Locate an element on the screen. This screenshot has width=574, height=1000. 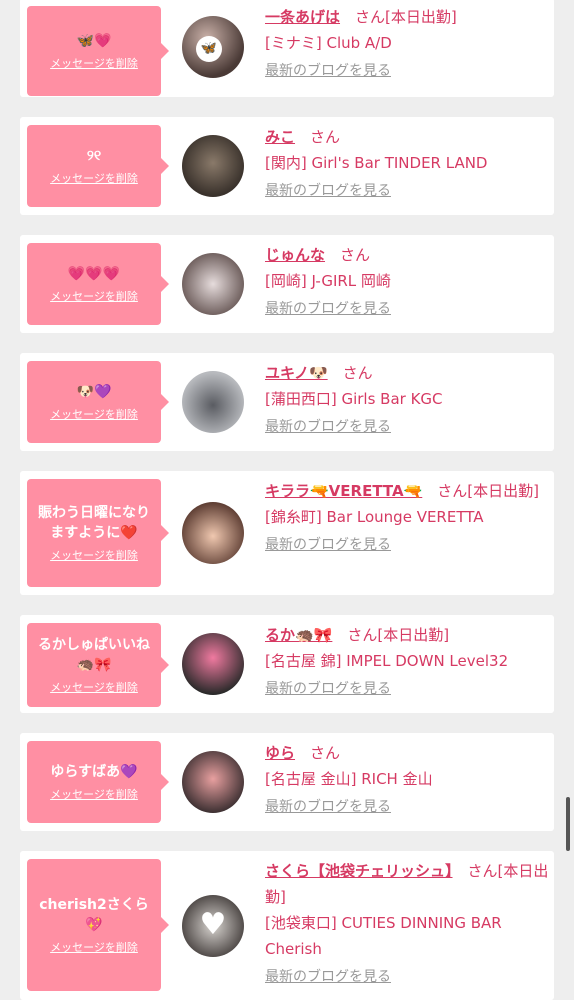
message-bubble: 🐶💜 メッセージを削除 is located at coordinates (98, 402).